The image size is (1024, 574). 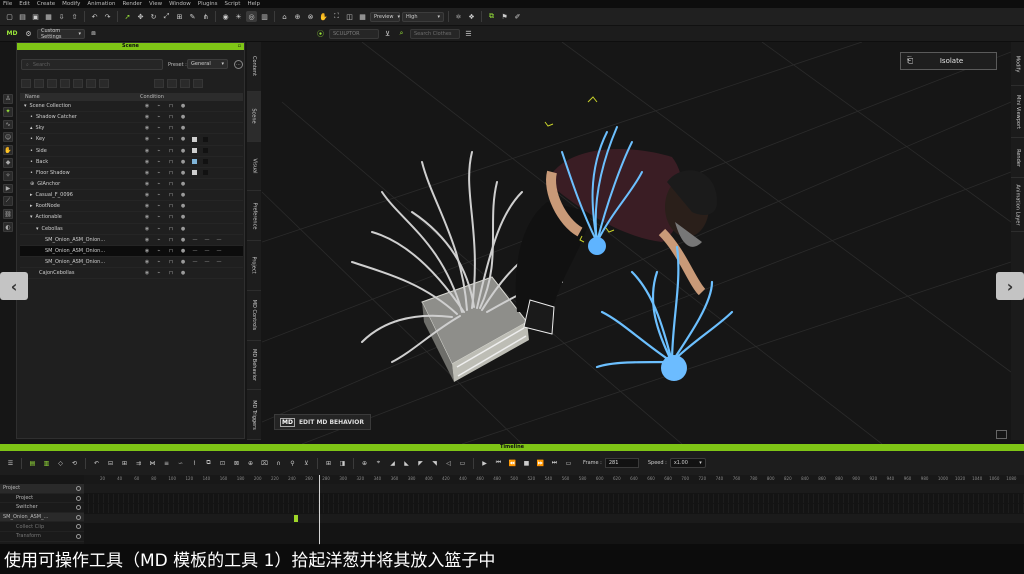 I want to click on camera-strip-icon: ▶, so click(x=8, y=188).